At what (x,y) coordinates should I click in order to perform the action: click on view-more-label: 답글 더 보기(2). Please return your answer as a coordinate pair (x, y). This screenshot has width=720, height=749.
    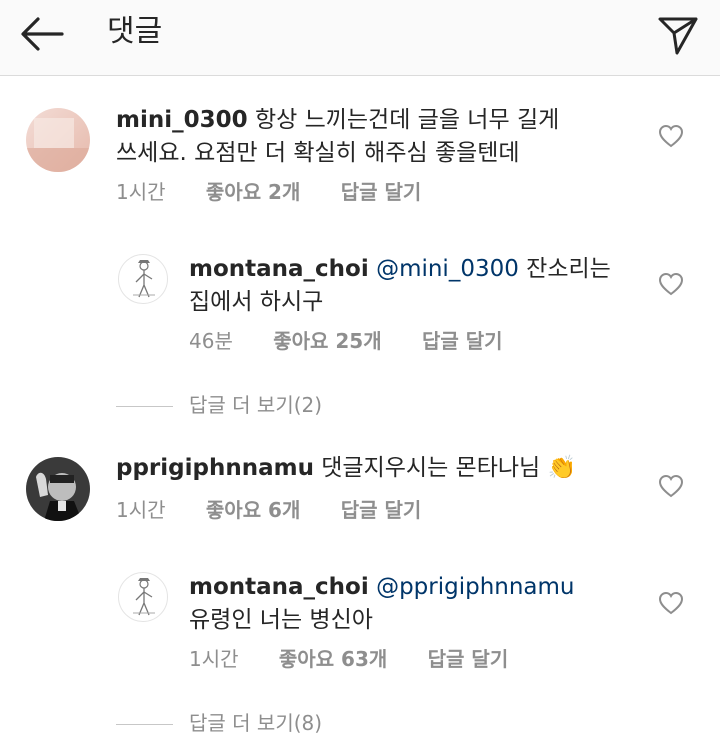
    Looking at the image, I should click on (256, 405).